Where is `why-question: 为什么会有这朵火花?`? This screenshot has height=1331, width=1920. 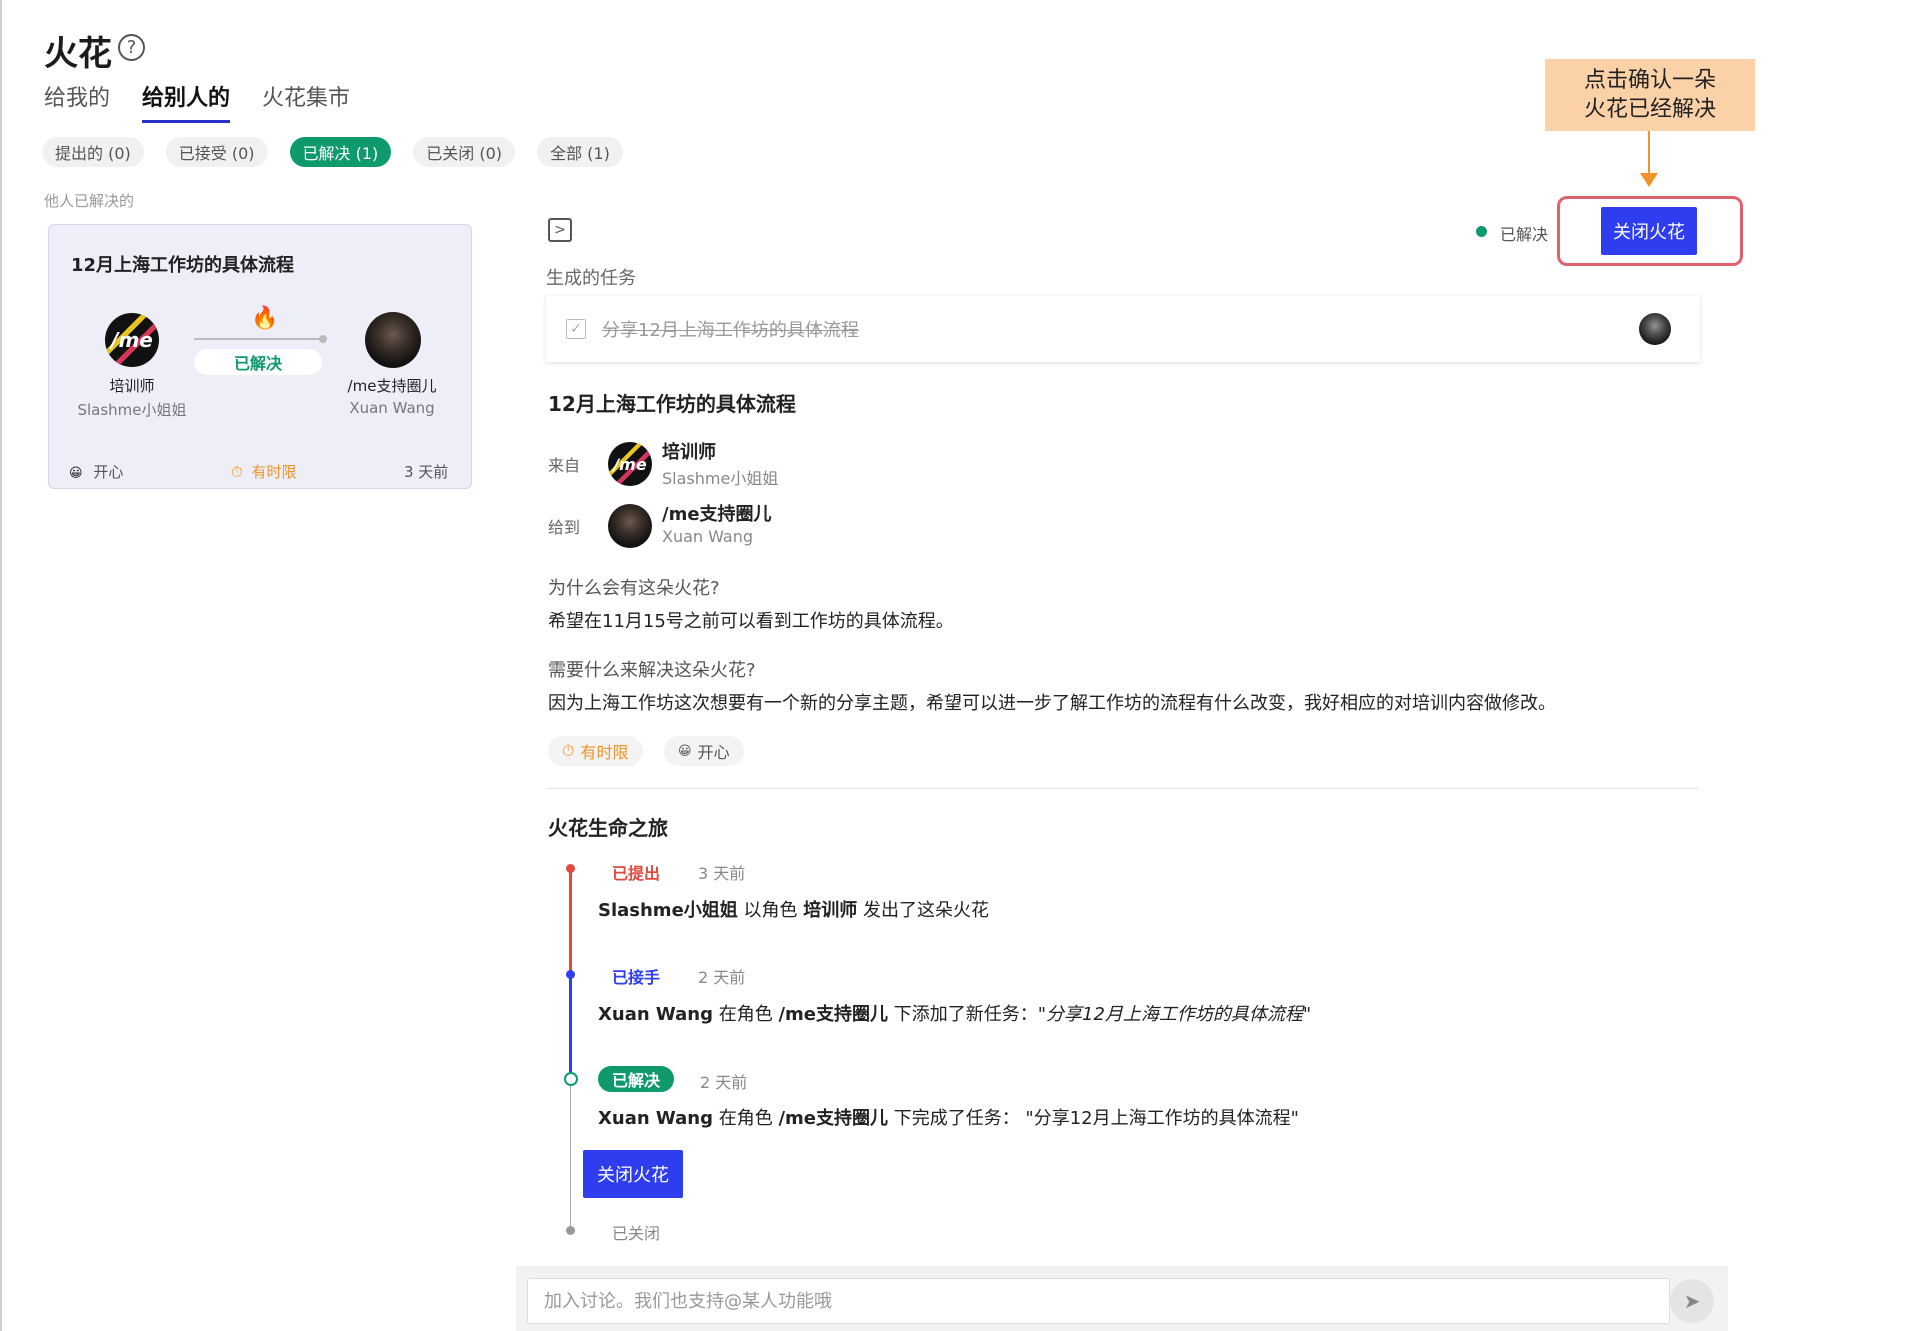
why-question: 为什么会有这朵火花? is located at coordinates (634, 588).